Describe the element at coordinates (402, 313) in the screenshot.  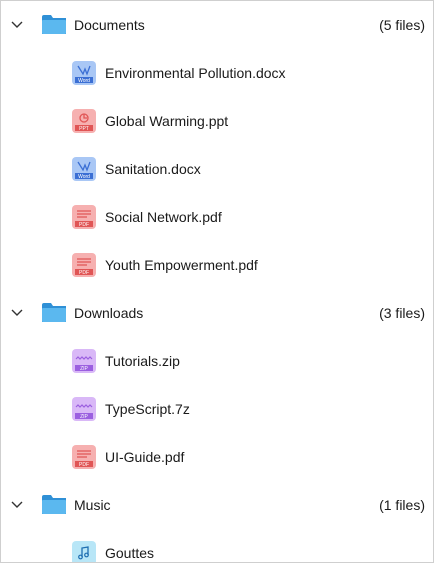
I see `folder-file-count: (3 files)` at that location.